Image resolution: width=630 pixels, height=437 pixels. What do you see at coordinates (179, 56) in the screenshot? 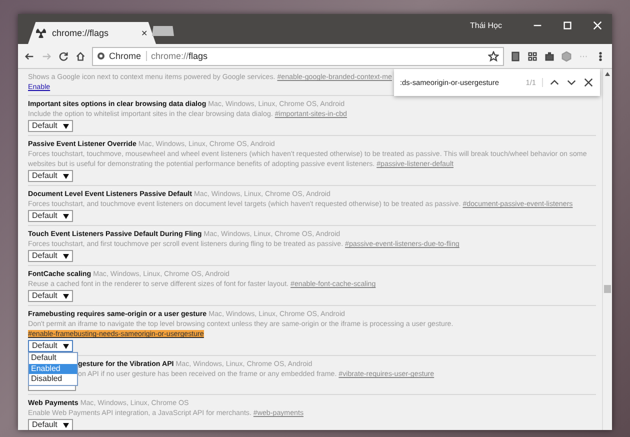
I see `url-text: chrome://flags` at bounding box center [179, 56].